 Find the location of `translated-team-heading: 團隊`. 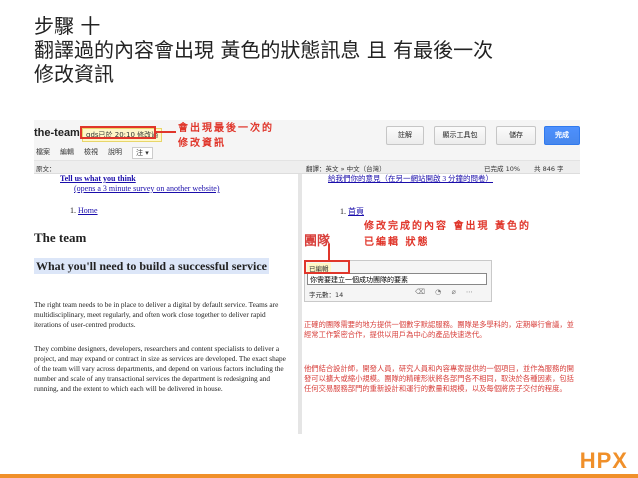

translated-team-heading: 團隊 is located at coordinates (317, 240).